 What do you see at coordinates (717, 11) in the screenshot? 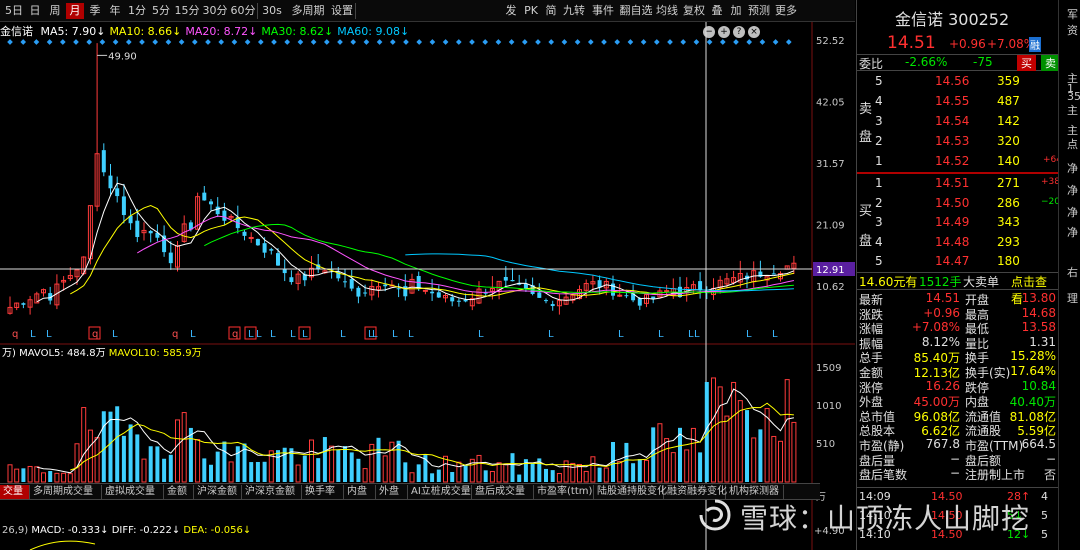
I see `toolbar-tool-8: 叠` at bounding box center [717, 11].